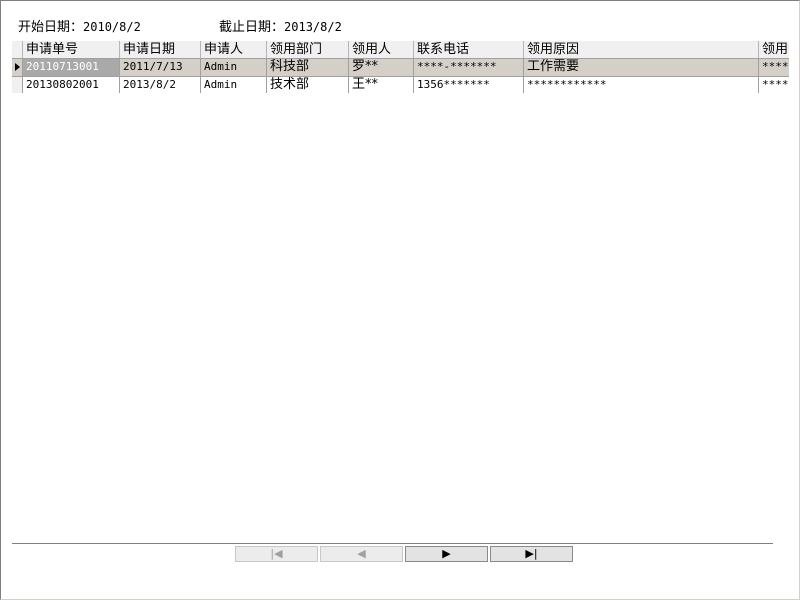  Describe the element at coordinates (71, 85) in the screenshot. I see `cell-apply-no: 20130802001` at that location.